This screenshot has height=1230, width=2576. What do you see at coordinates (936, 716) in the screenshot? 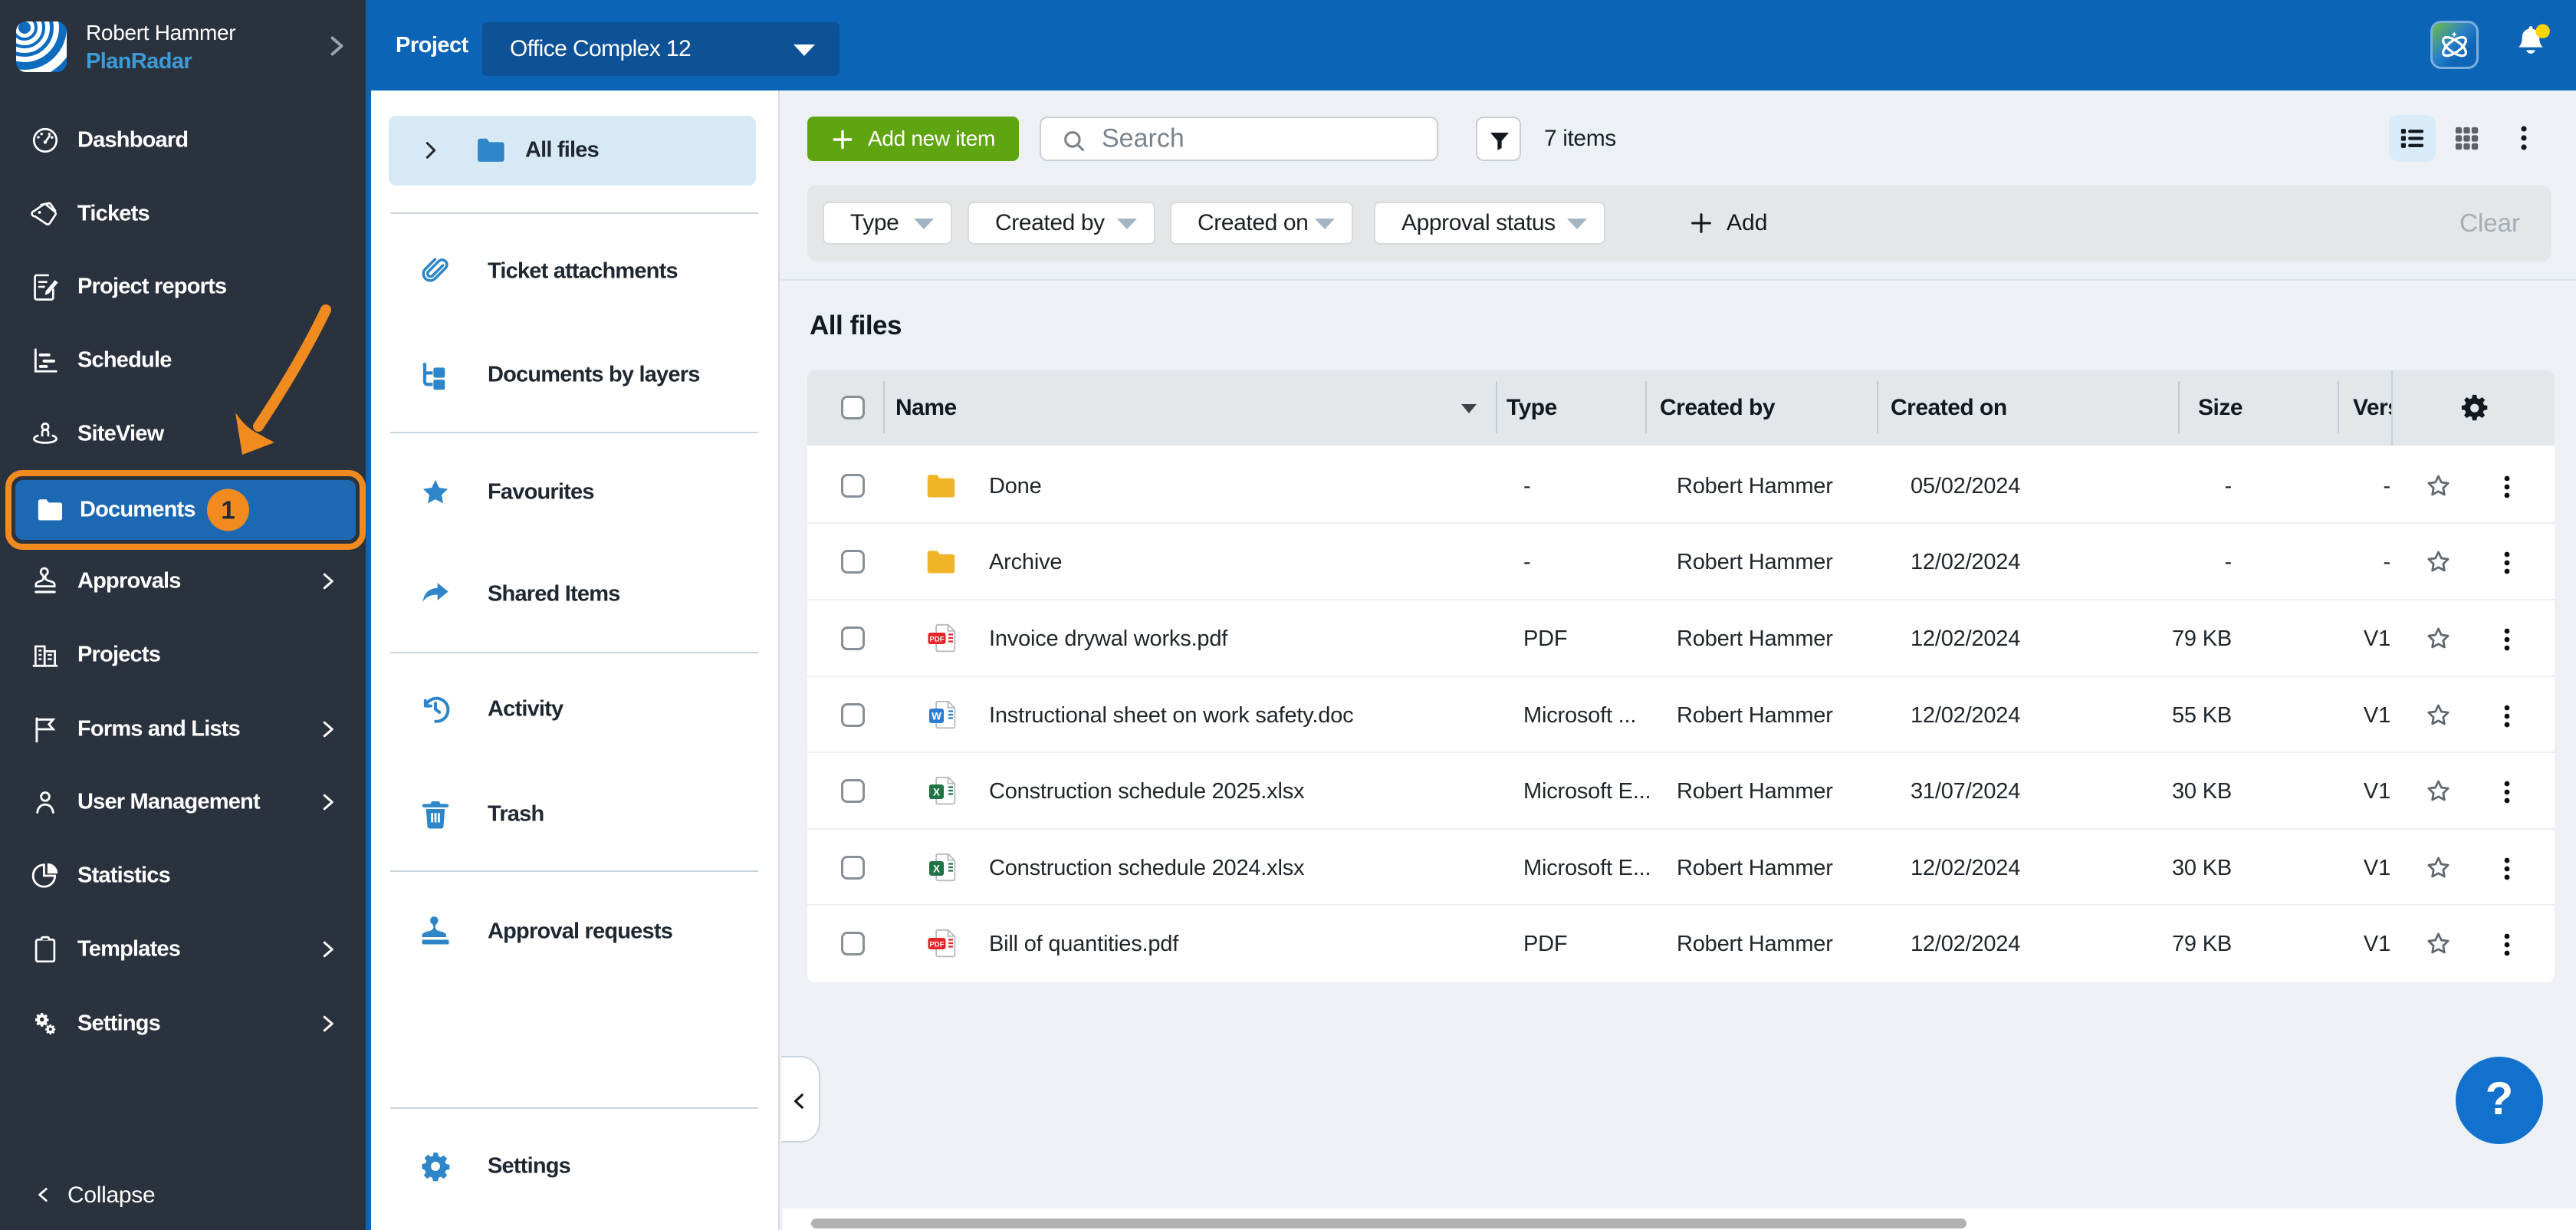
I see `svg-text: W` at bounding box center [936, 716].